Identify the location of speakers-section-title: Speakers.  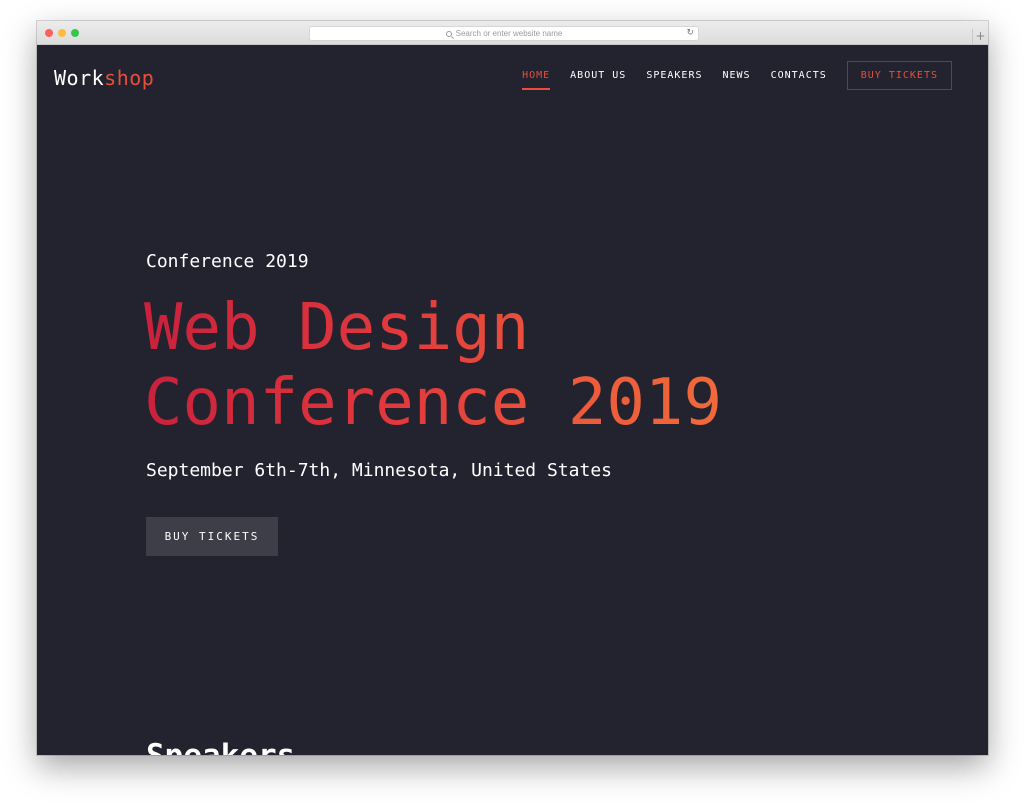
(220, 746).